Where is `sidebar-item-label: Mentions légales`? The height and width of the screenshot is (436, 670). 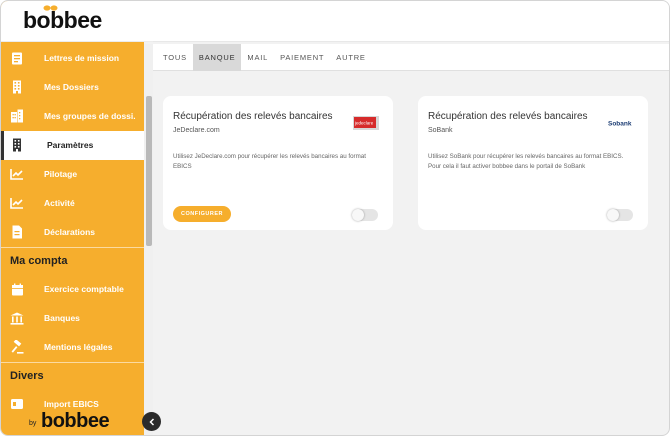
sidebar-item-label: Mentions légales is located at coordinates (78, 347).